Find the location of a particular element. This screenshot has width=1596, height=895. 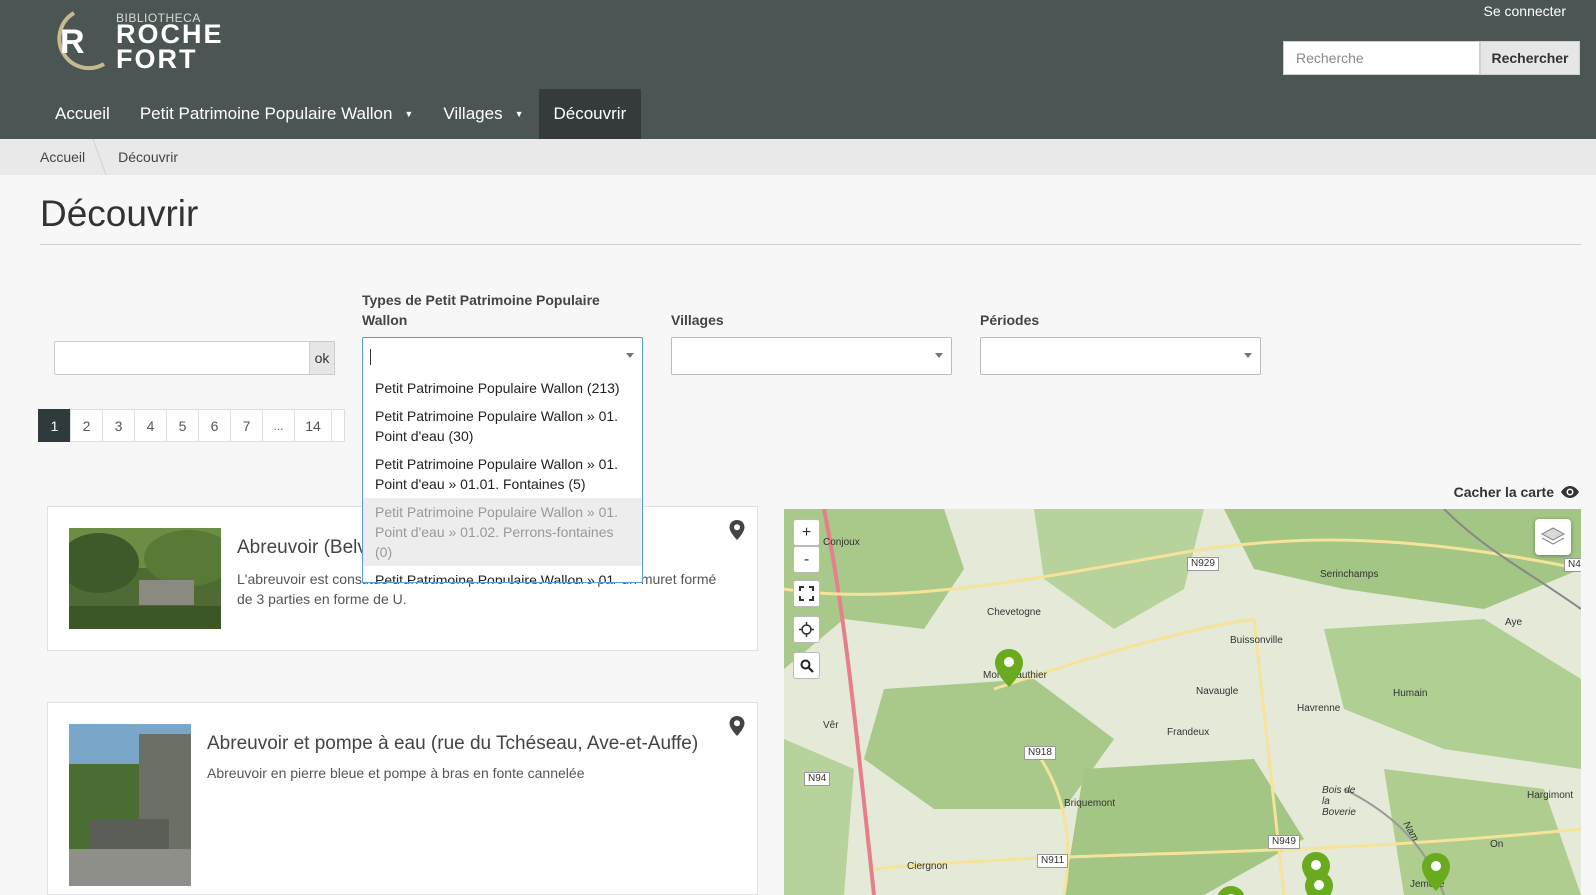

page-next-partial is located at coordinates (338, 425).